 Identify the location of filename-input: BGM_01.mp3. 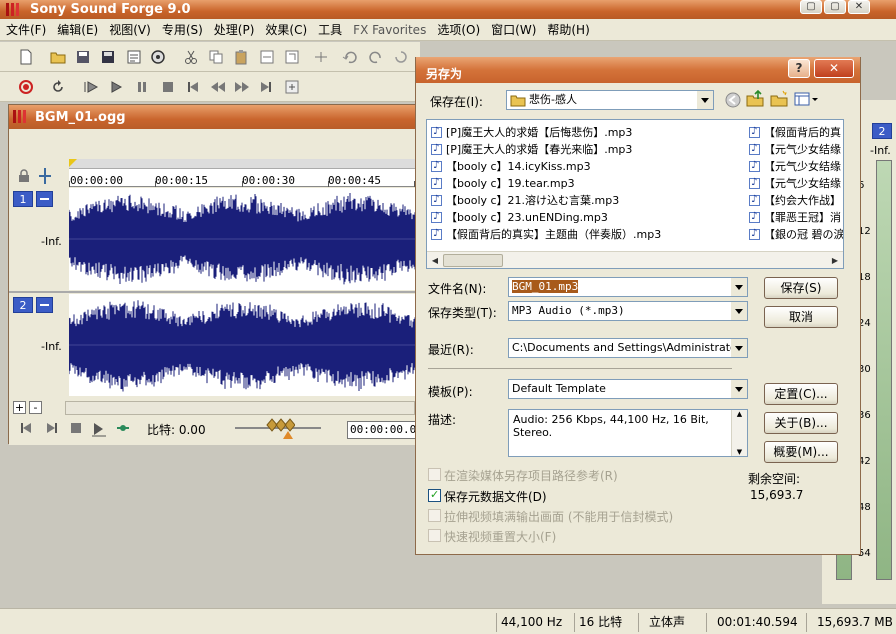
(628, 287).